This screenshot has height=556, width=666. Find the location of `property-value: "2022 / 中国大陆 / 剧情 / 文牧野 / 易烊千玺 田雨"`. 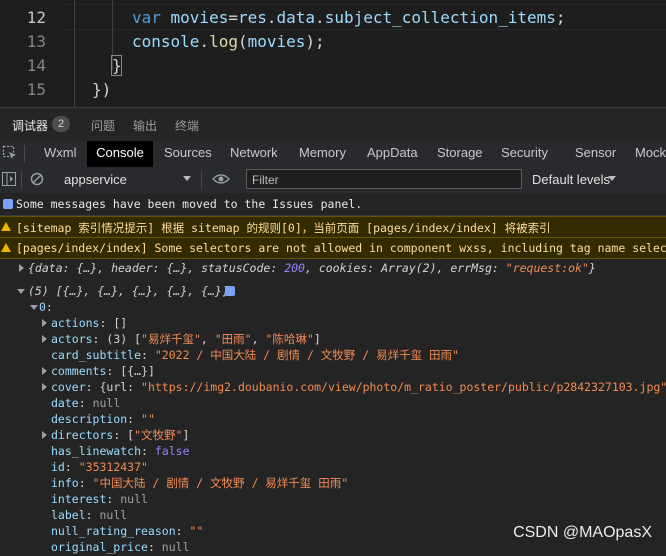

property-value: "2022 / 中国大陆 / 剧情 / 文牧野 / 易烊千玺 田雨" is located at coordinates (306, 355).